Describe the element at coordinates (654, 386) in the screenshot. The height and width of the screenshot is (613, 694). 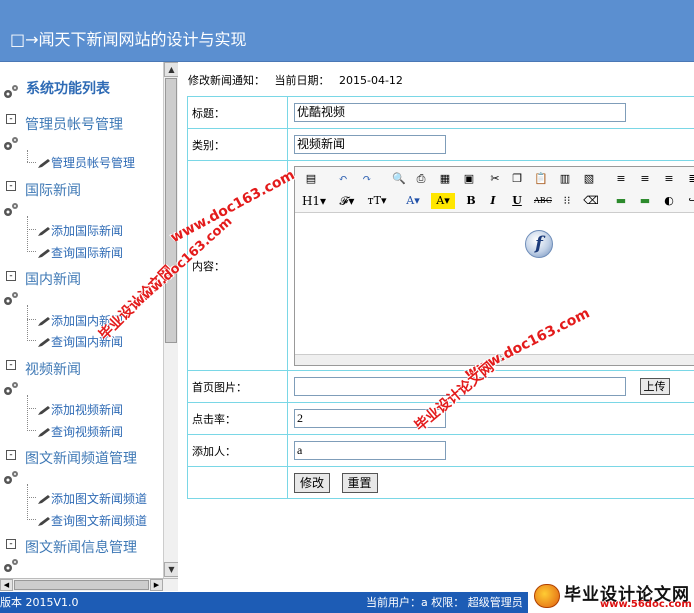
I see `upload-button: 上传` at that location.